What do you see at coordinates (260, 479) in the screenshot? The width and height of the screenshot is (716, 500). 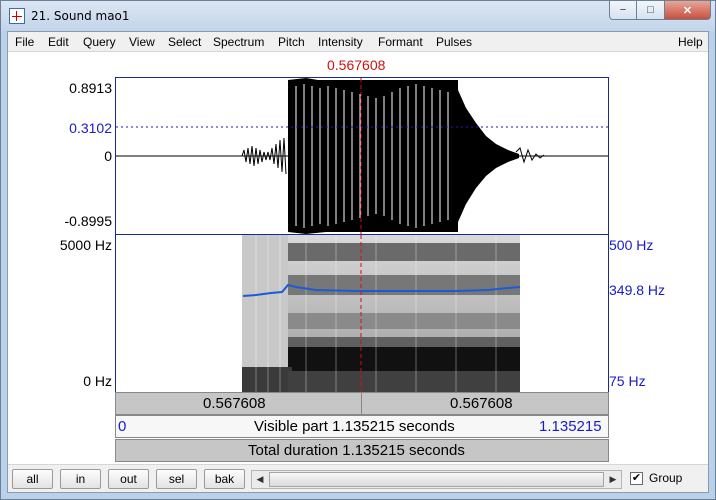 I see `scroll-left-icon: ◀` at bounding box center [260, 479].